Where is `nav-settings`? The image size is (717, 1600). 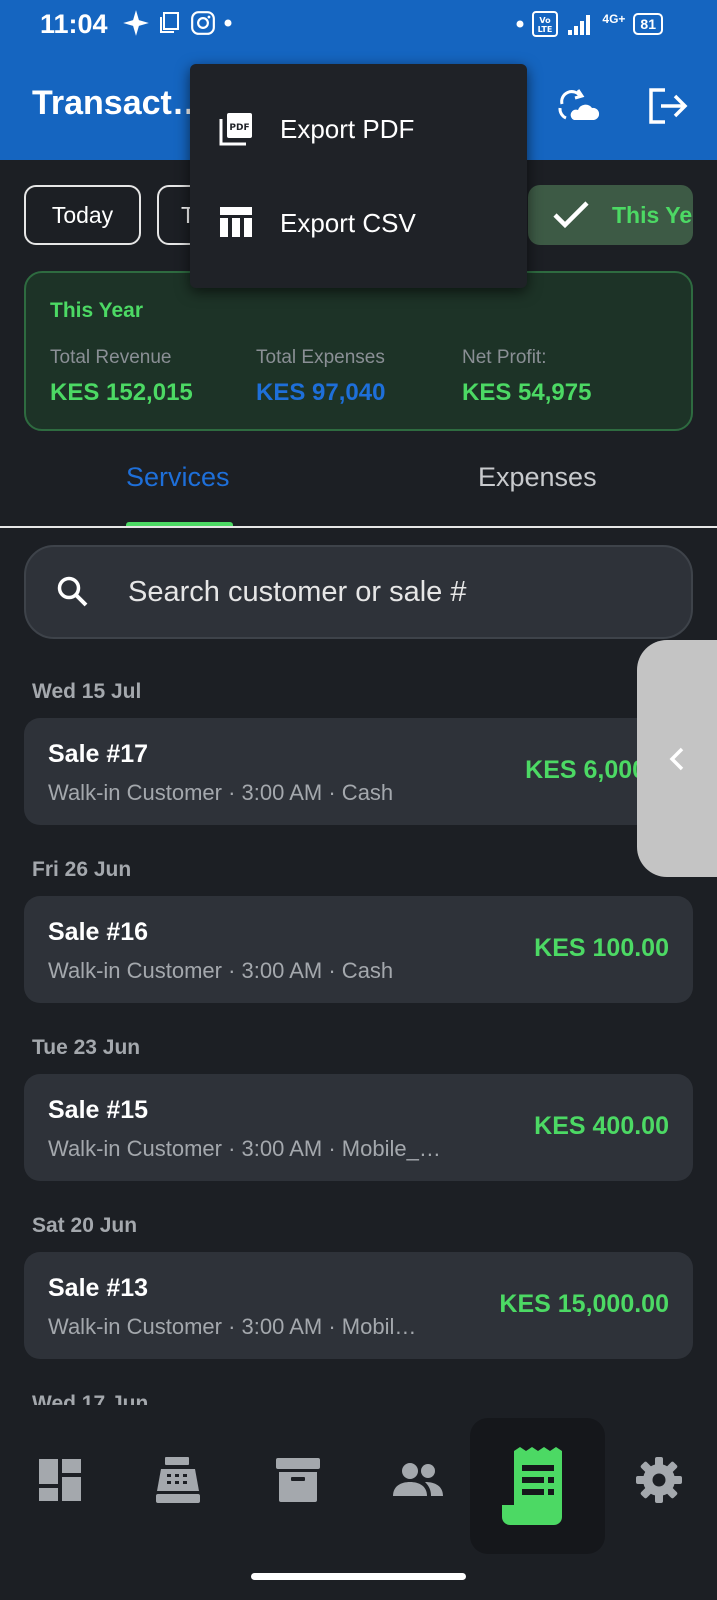
nav-settings is located at coordinates (659, 1480).